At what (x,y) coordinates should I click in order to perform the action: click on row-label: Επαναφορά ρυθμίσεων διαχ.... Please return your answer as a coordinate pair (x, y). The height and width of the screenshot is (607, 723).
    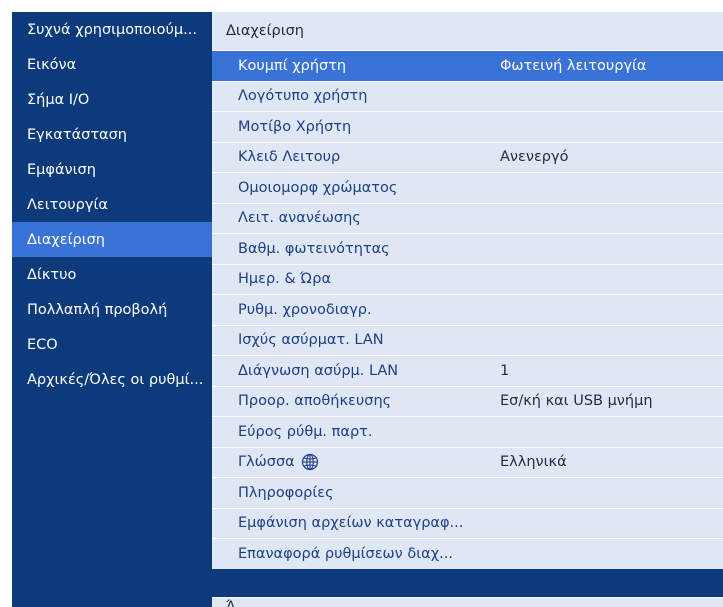
    Looking at the image, I should click on (345, 553).